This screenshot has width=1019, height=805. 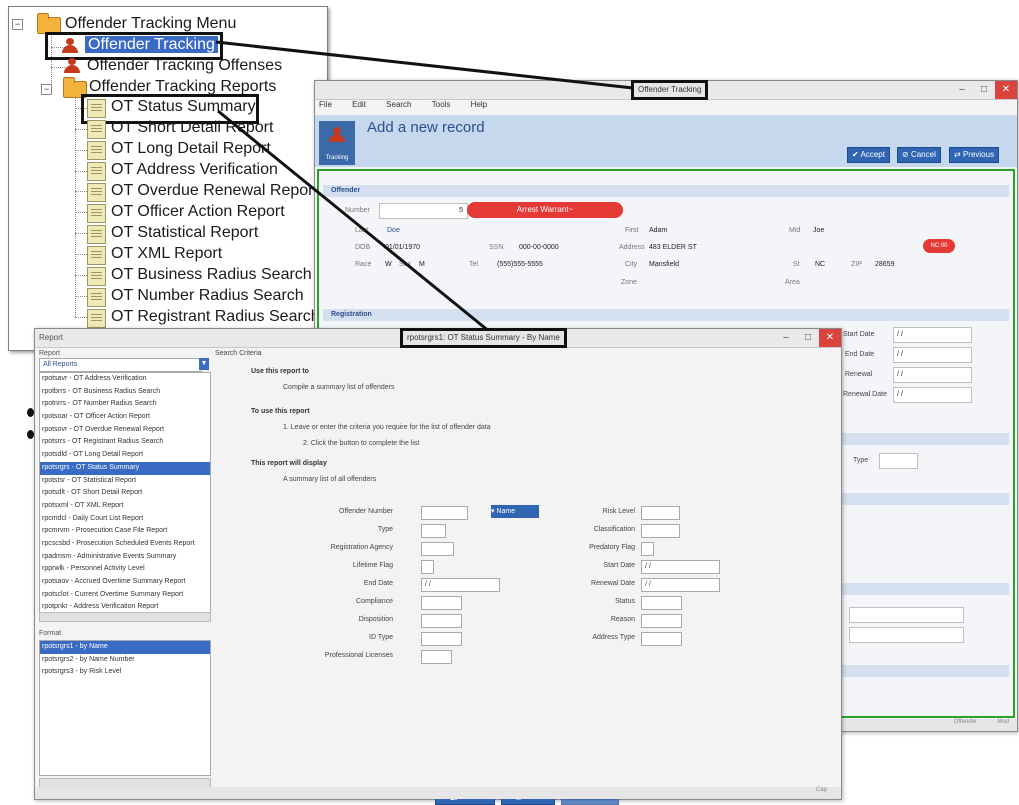 What do you see at coordinates (483, 338) in the screenshot?
I see `callout-status-summary: rpotsrgrs1: OT Status Summary - By Name` at bounding box center [483, 338].